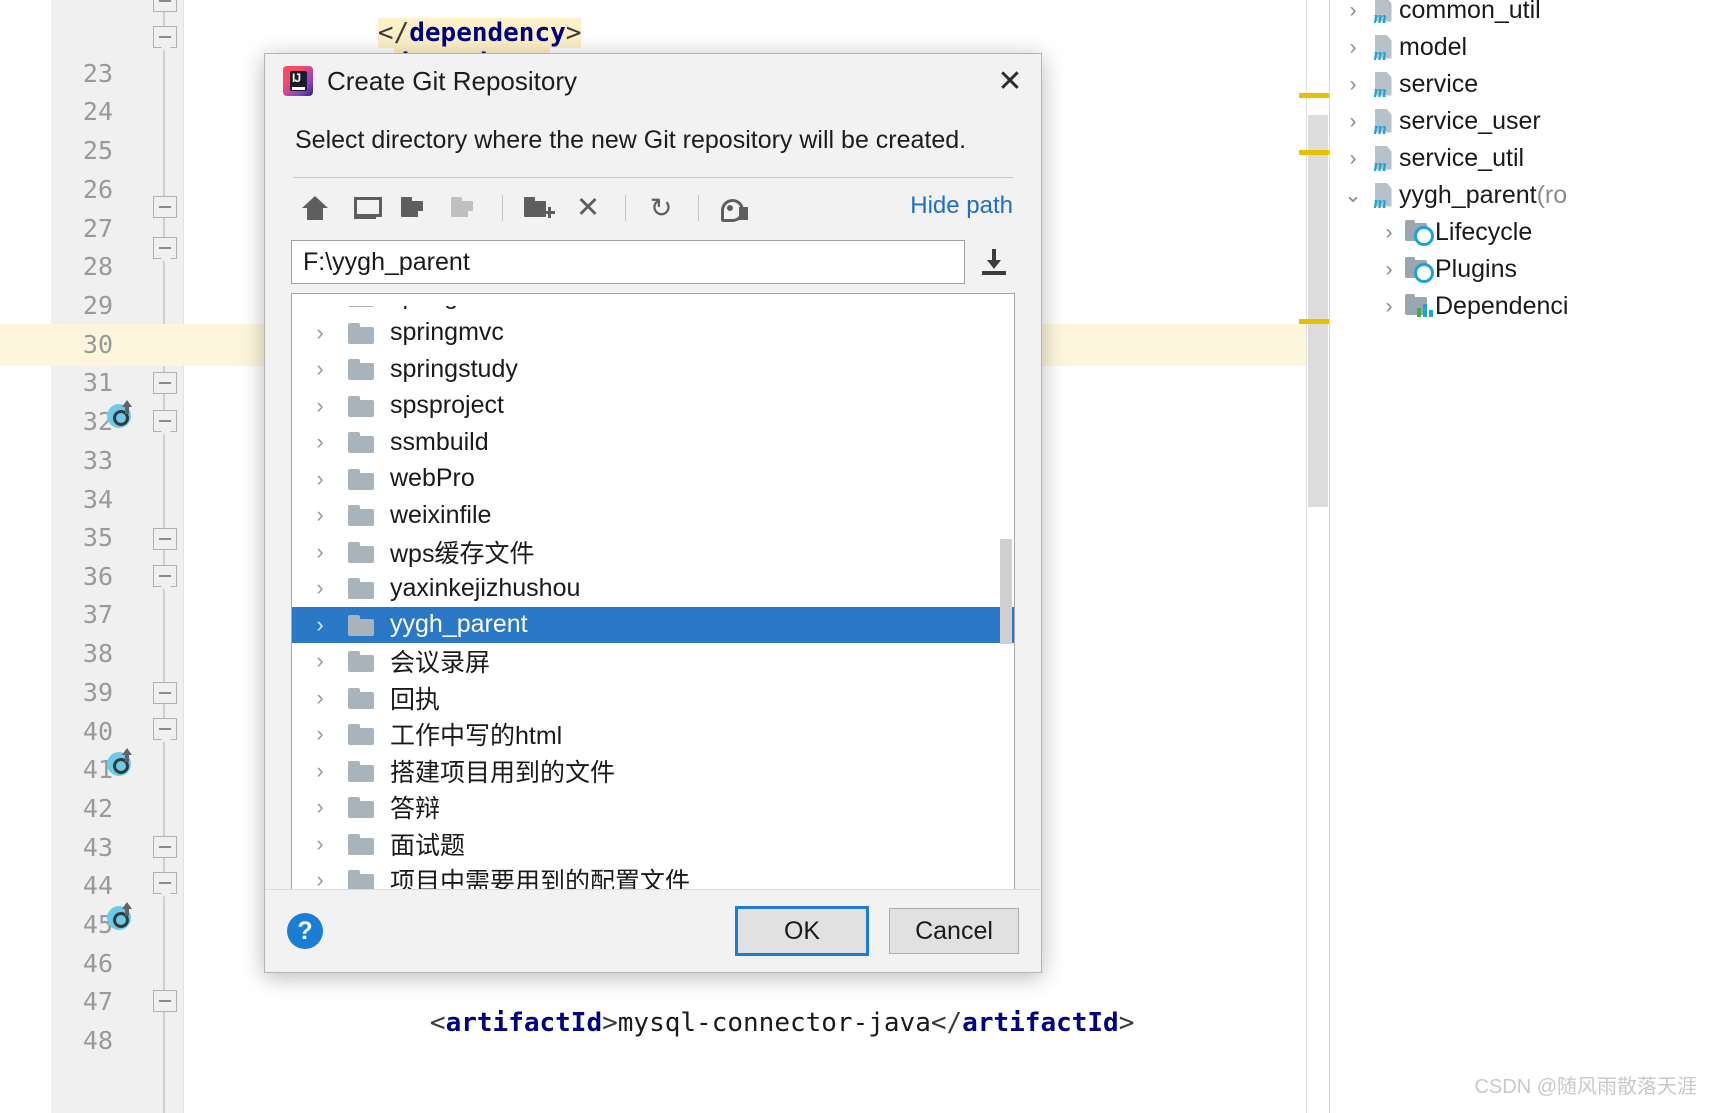 This screenshot has height=1113, width=1715. I want to click on maven-item-service_util: › m service_util, so click(1522, 158).